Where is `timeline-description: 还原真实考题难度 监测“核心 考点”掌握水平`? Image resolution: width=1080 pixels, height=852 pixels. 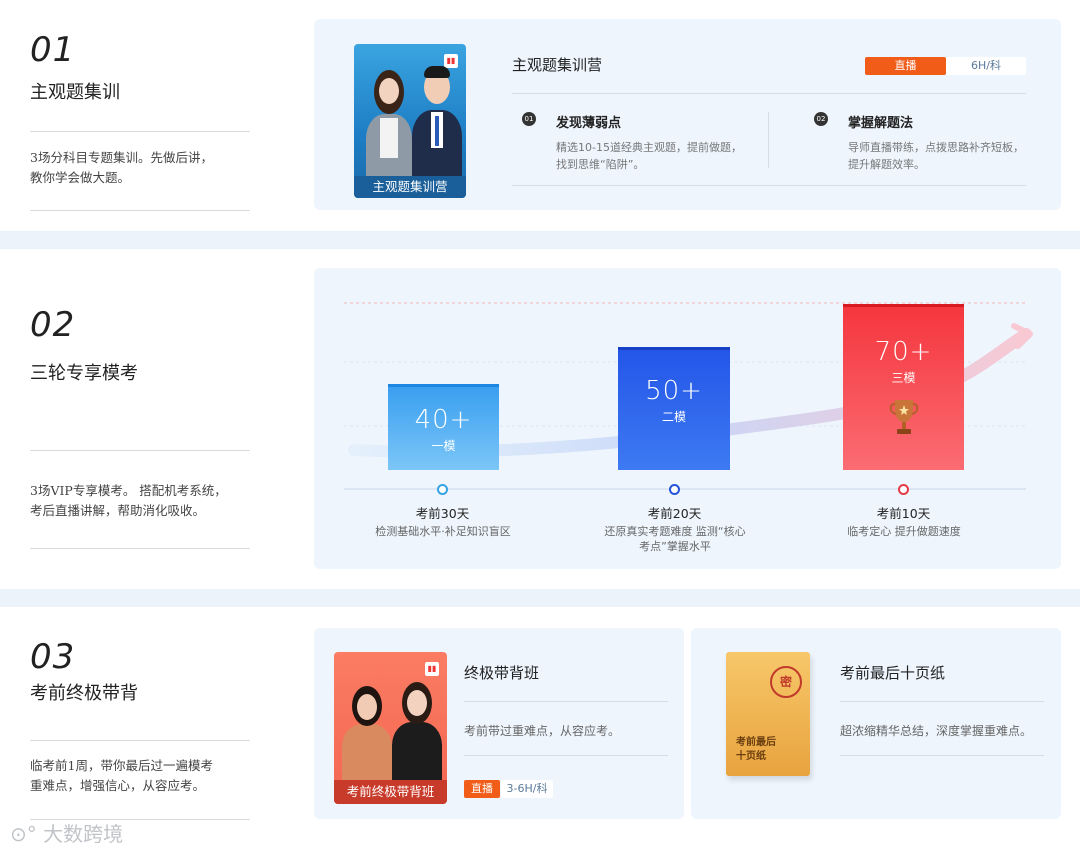
timeline-description: 还原真实考题难度 监测“核心 考点”掌握水平 is located at coordinates (675, 539).